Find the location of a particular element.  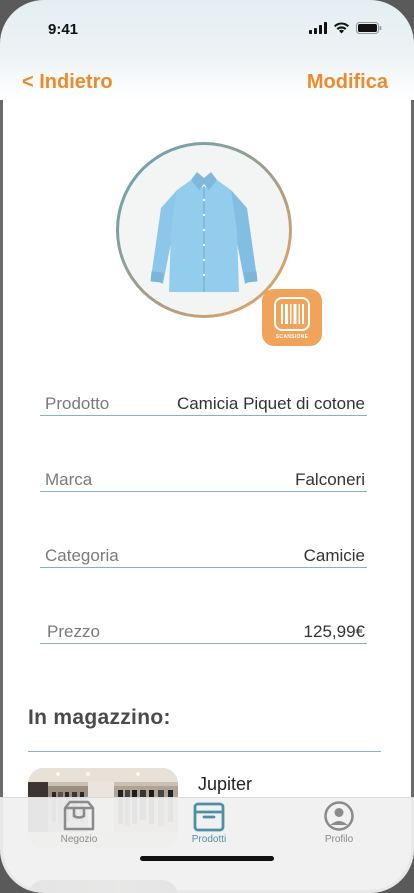

tab-profile: Profilo is located at coordinates (339, 822).